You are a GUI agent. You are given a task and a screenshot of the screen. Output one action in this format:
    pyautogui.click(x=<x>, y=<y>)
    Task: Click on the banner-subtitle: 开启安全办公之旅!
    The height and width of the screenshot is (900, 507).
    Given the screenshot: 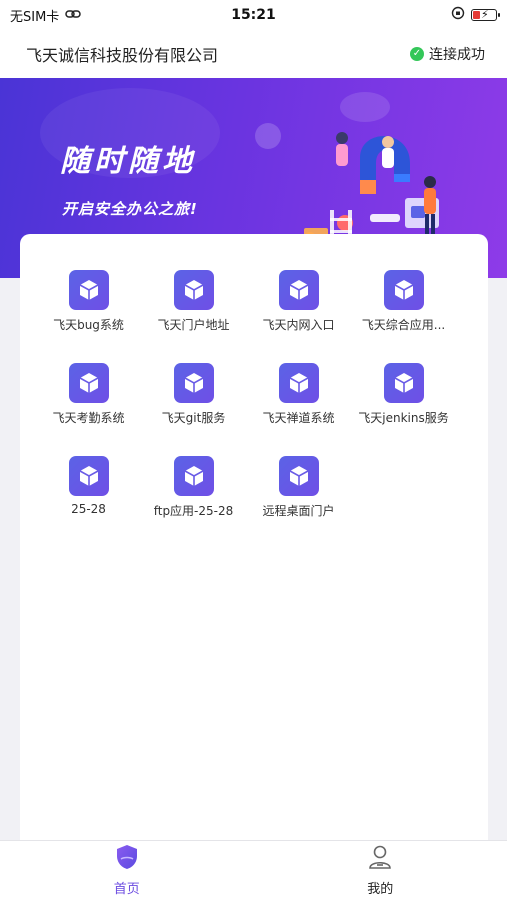 What is the action you would take?
    pyautogui.click(x=130, y=209)
    